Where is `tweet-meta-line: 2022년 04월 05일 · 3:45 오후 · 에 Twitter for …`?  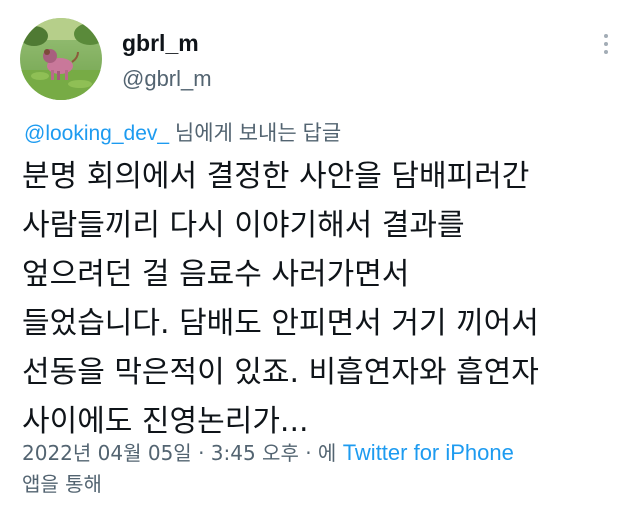
tweet-meta-line: 2022년 04월 05일 · 3:45 오후 · 에 Twitter for … is located at coordinates (322, 453).